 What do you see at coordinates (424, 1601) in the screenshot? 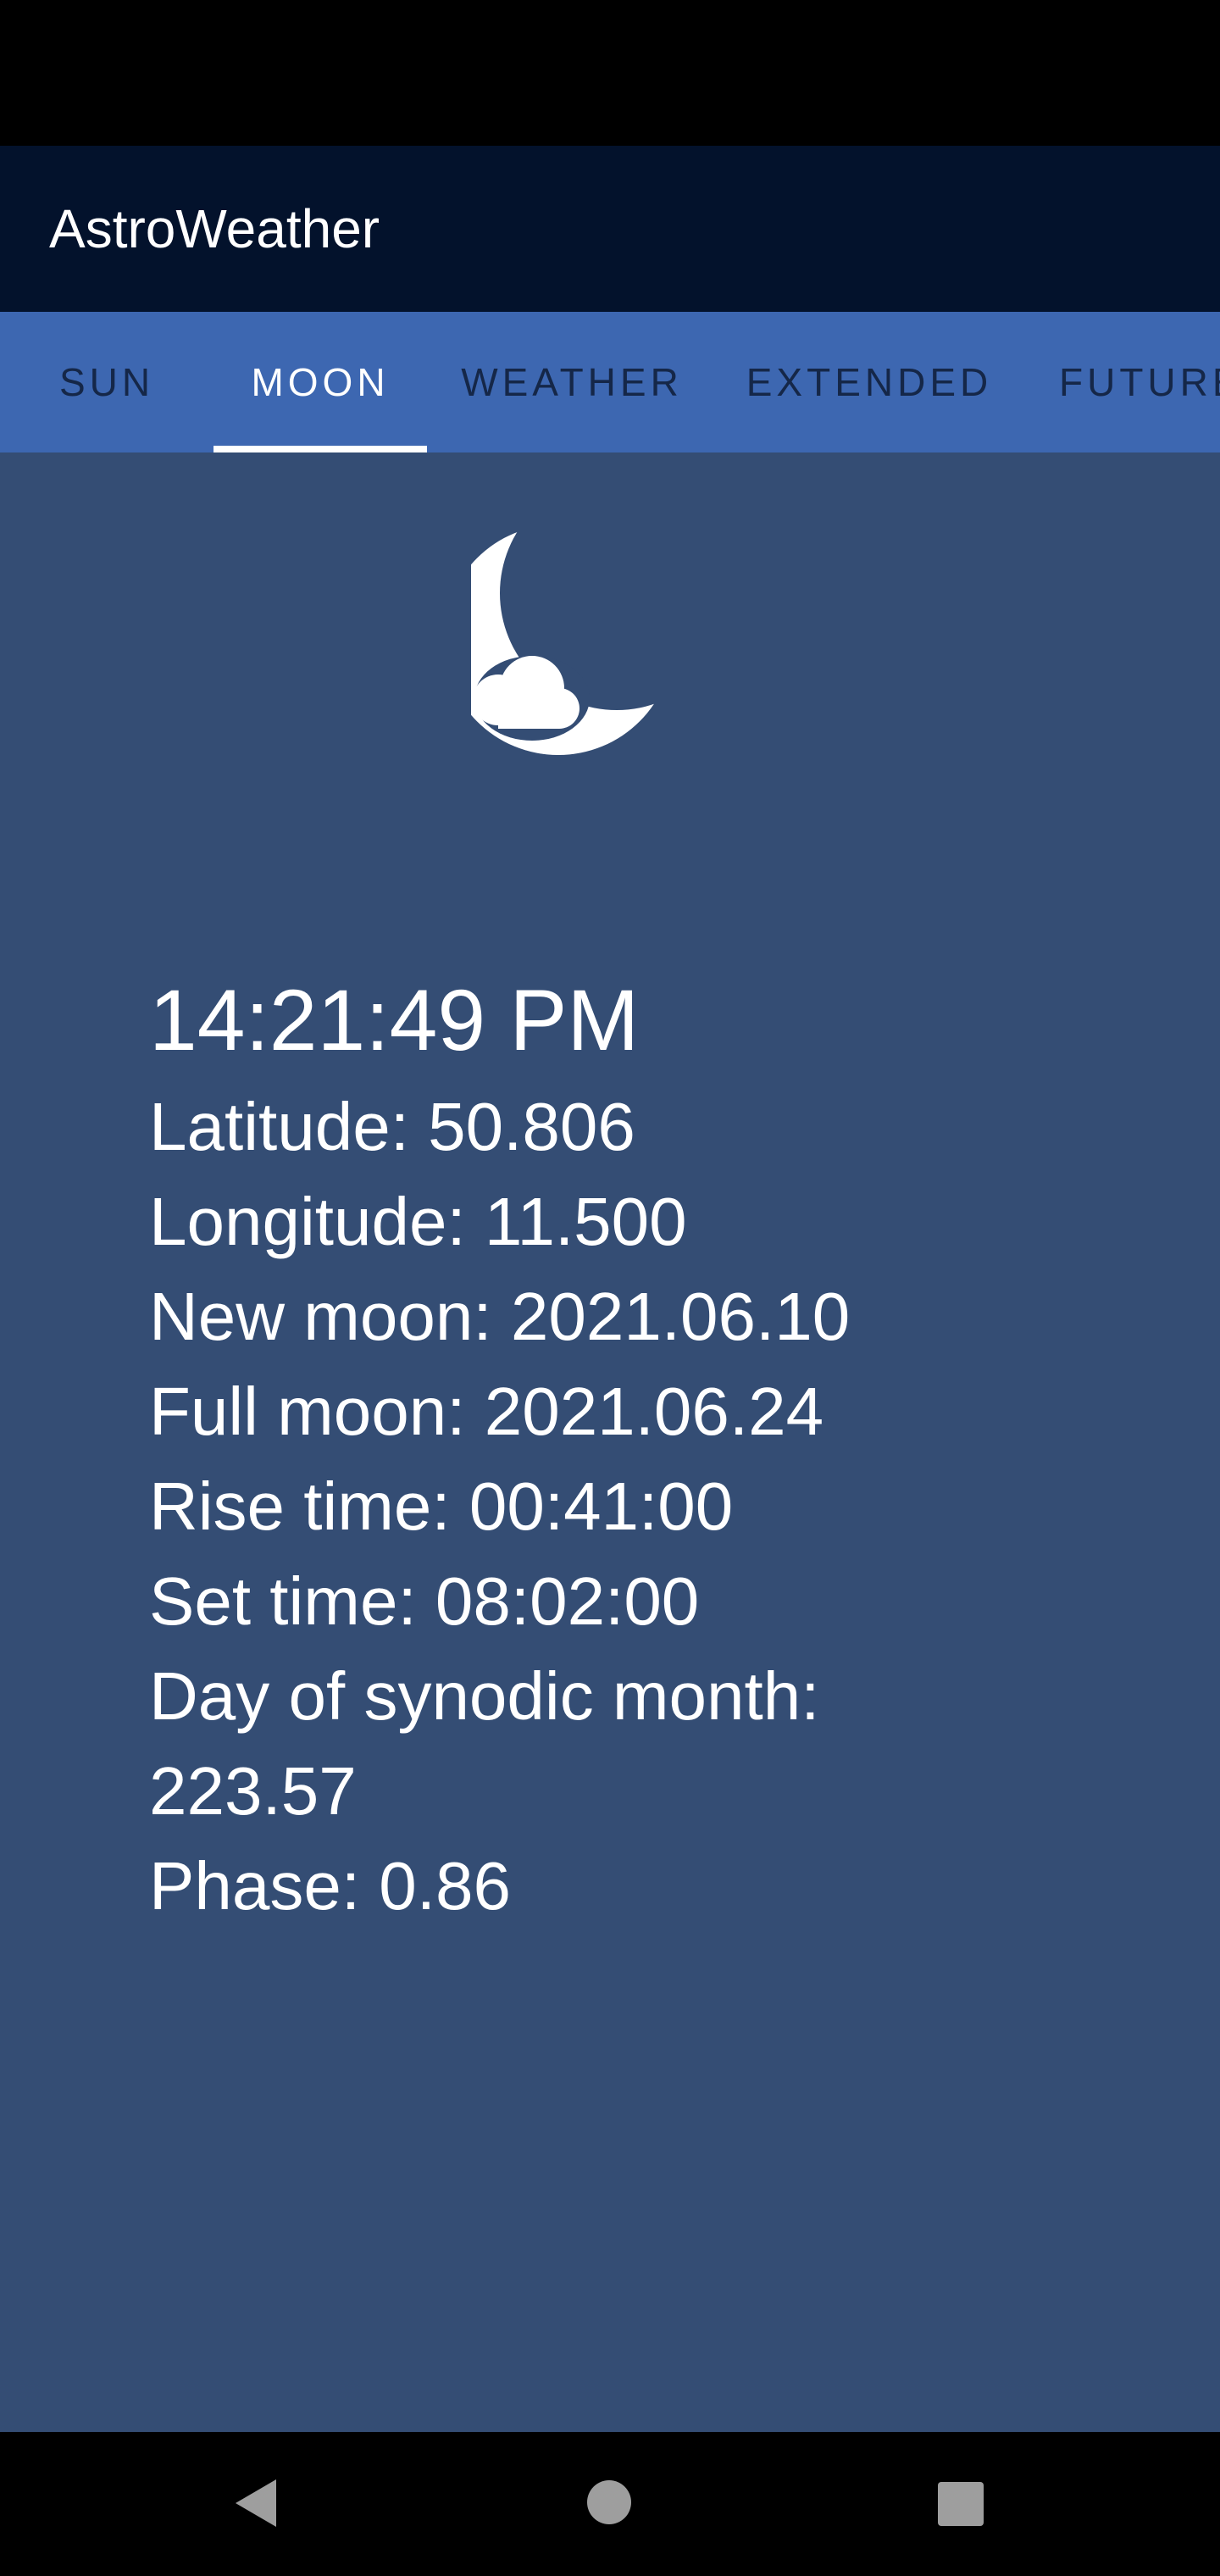
I see `set-time-text: Set time: 08:02:00` at bounding box center [424, 1601].